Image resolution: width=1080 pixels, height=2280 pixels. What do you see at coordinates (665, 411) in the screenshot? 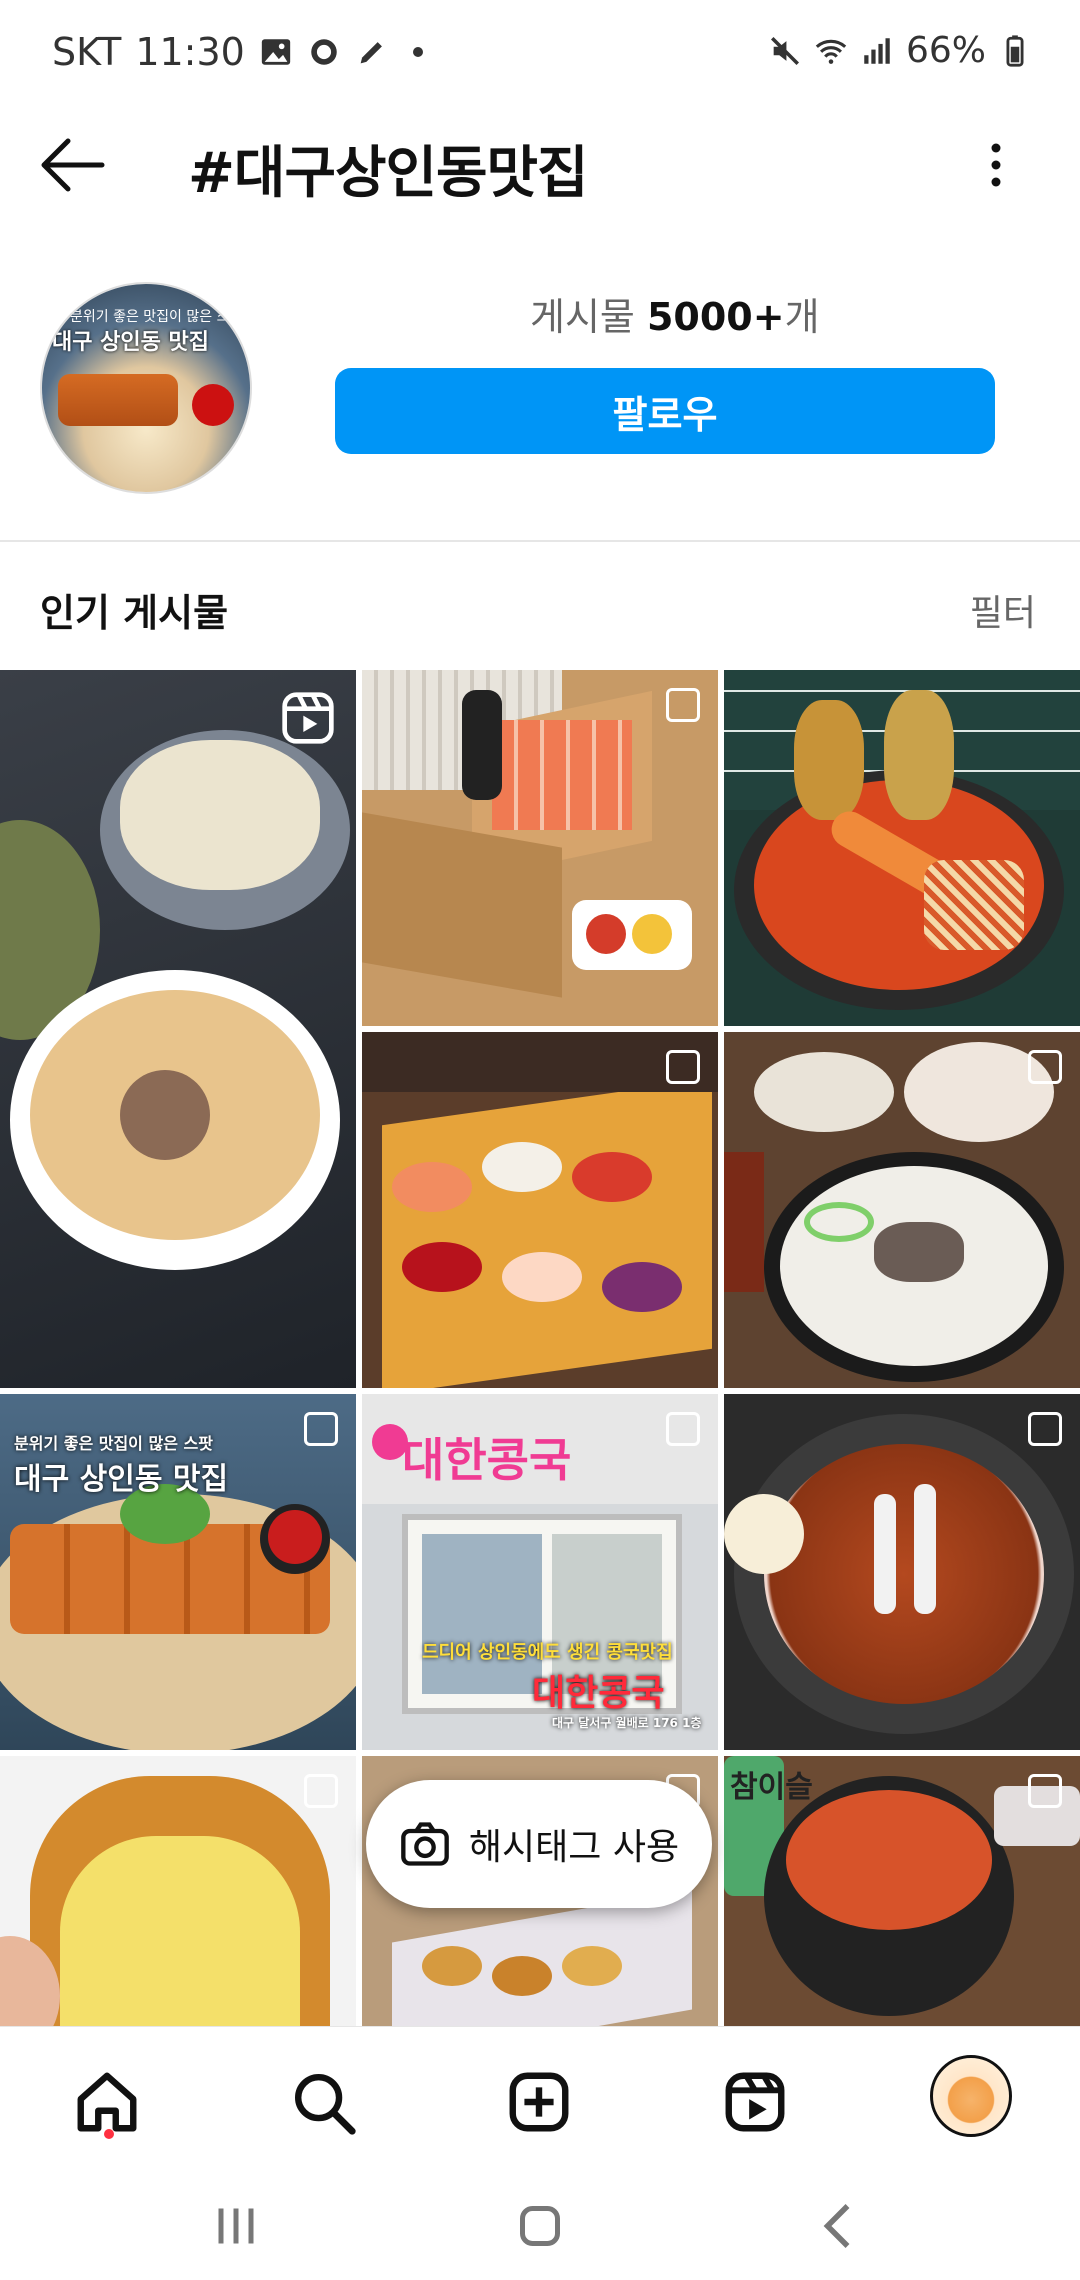
I see `follow-button: 팔로우` at bounding box center [665, 411].